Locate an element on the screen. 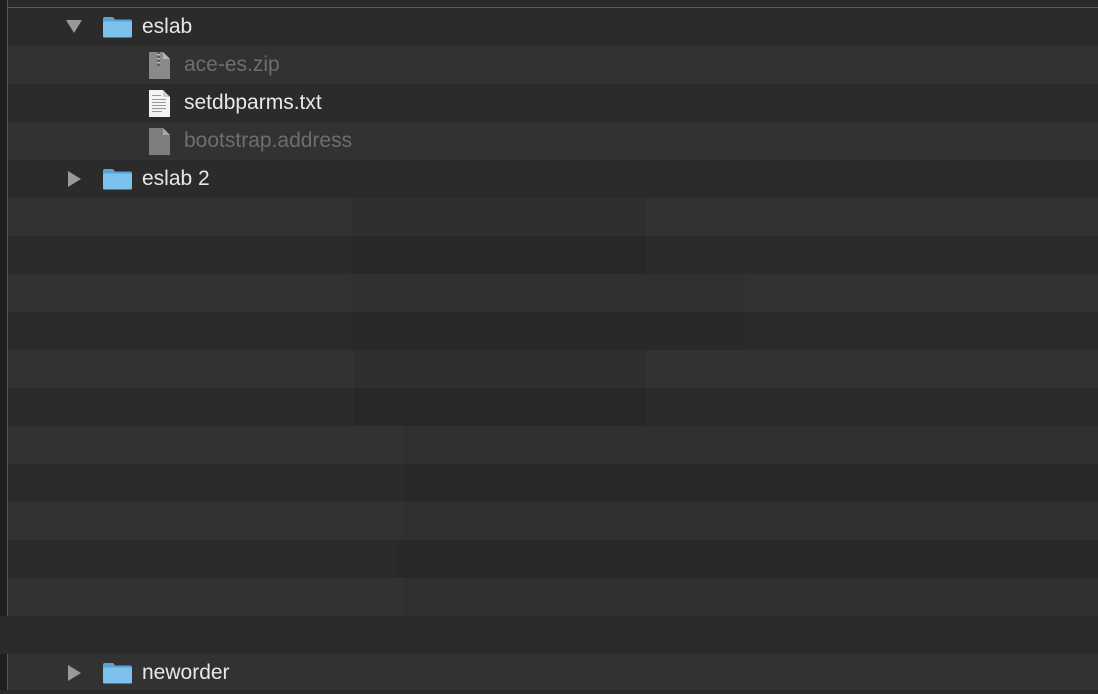 This screenshot has width=1098, height=694. tree-row-eslab-2: eslab 2 is located at coordinates (553, 179).